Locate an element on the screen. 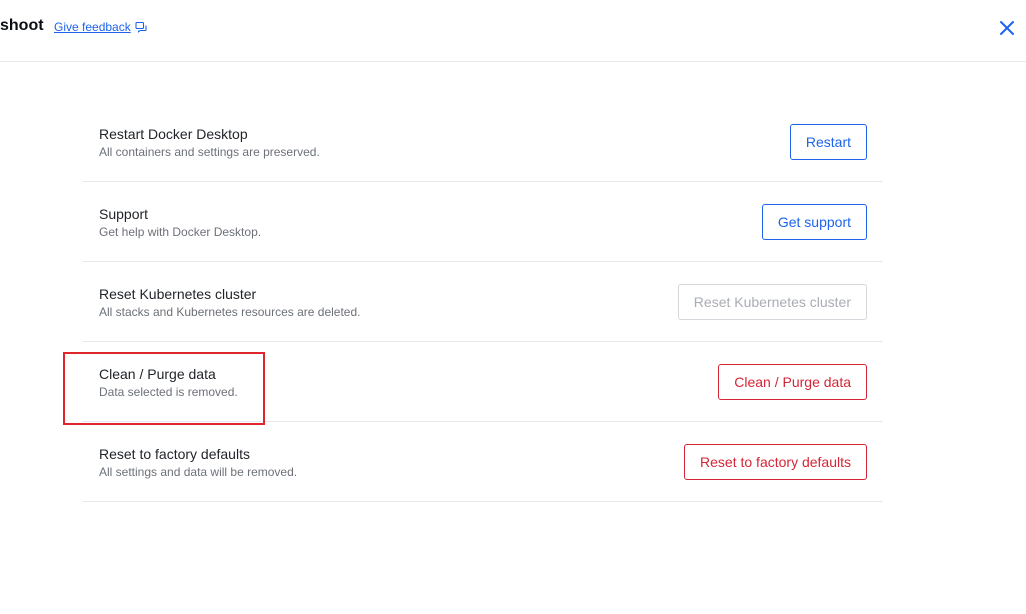 The width and height of the screenshot is (1026, 614). header: shoot Give feedback is located at coordinates (513, 31).